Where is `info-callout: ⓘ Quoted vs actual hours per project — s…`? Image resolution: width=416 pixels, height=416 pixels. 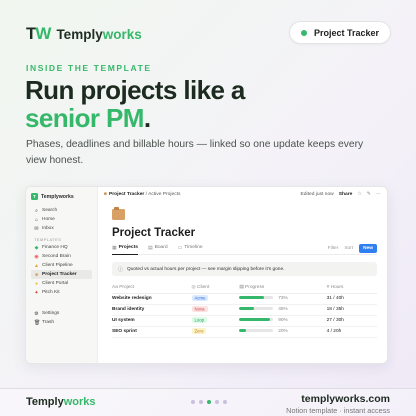
info-callout: ⓘ Quoted vs actual hours per project — s… is located at coordinates (244, 269).